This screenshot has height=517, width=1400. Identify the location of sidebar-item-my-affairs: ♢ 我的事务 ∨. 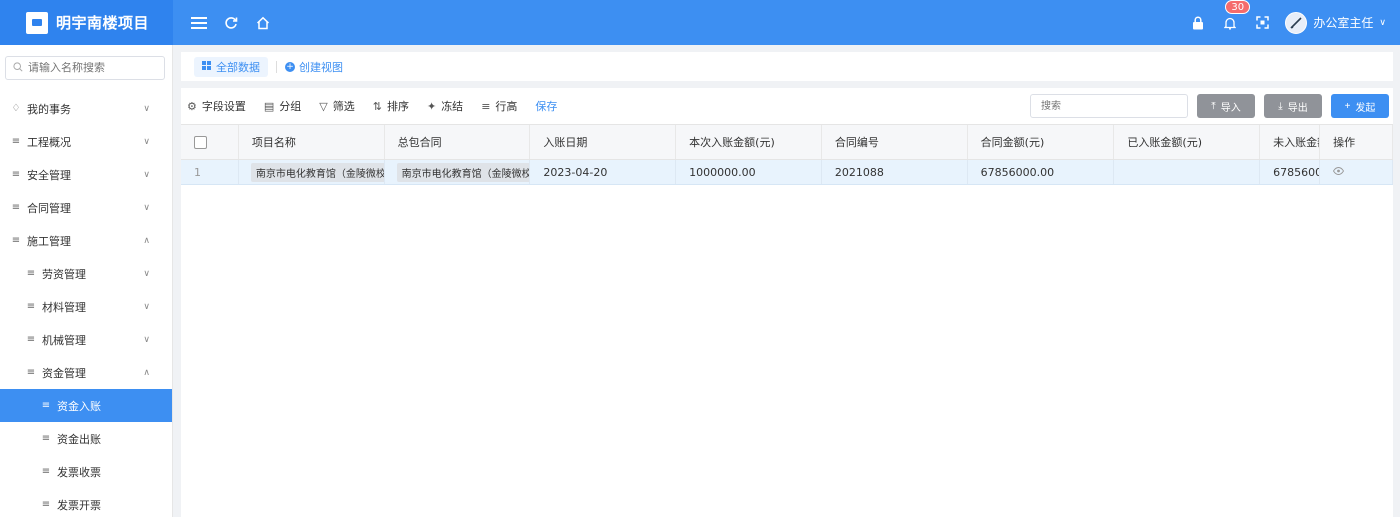
(86, 108).